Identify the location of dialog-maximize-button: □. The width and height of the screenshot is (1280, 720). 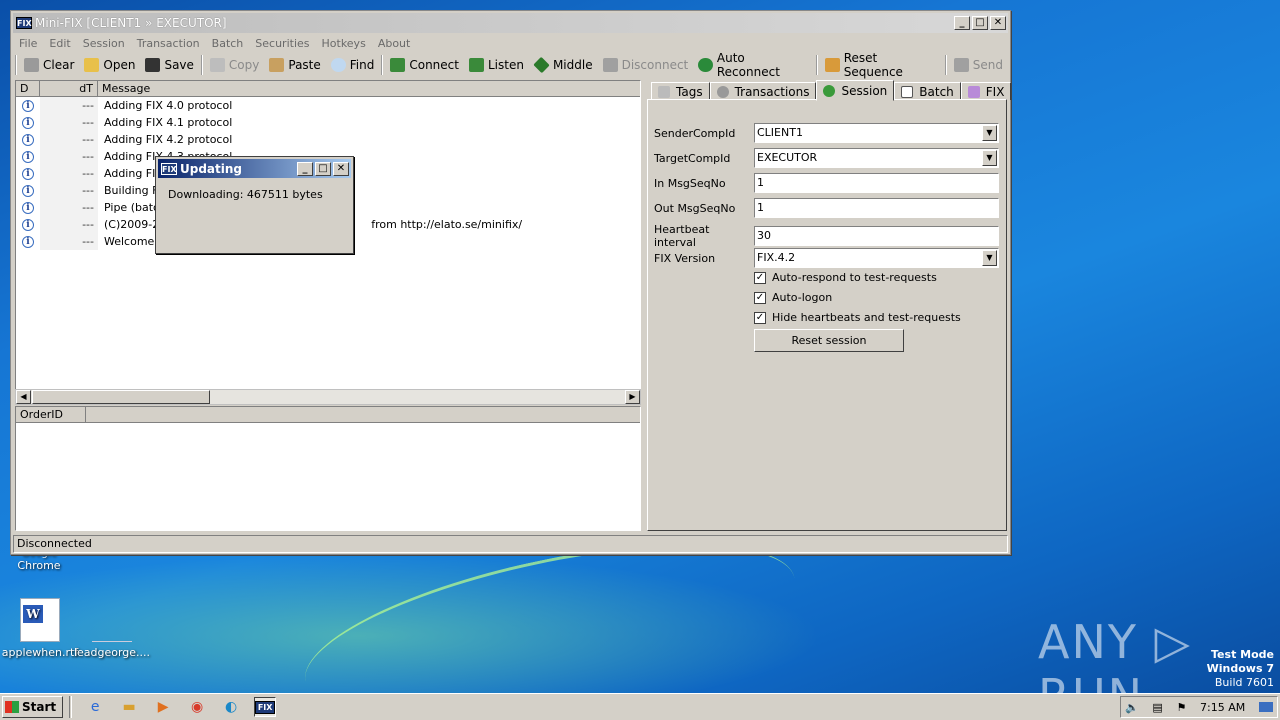
(323, 168).